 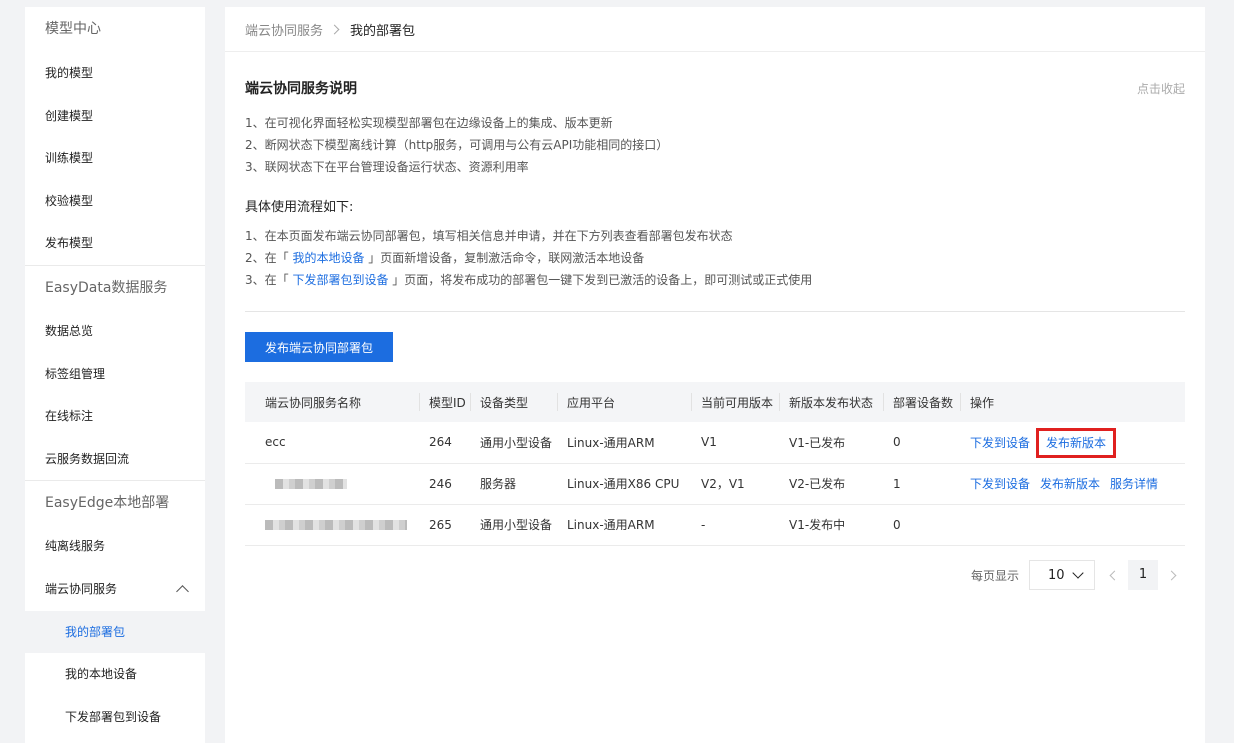 I want to click on sidebar-item-offline-service: 纯离线服务, so click(x=115, y=546).